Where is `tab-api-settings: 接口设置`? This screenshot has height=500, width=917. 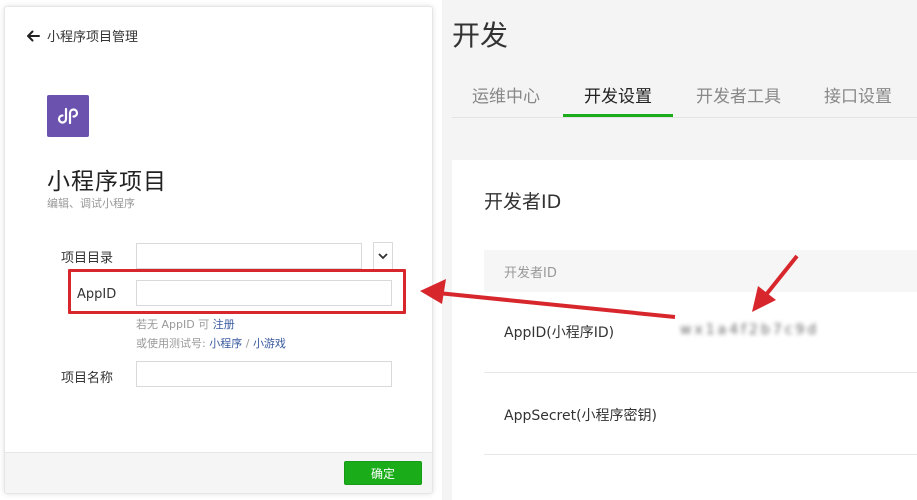
tab-api-settings: 接口设置 is located at coordinates (858, 94).